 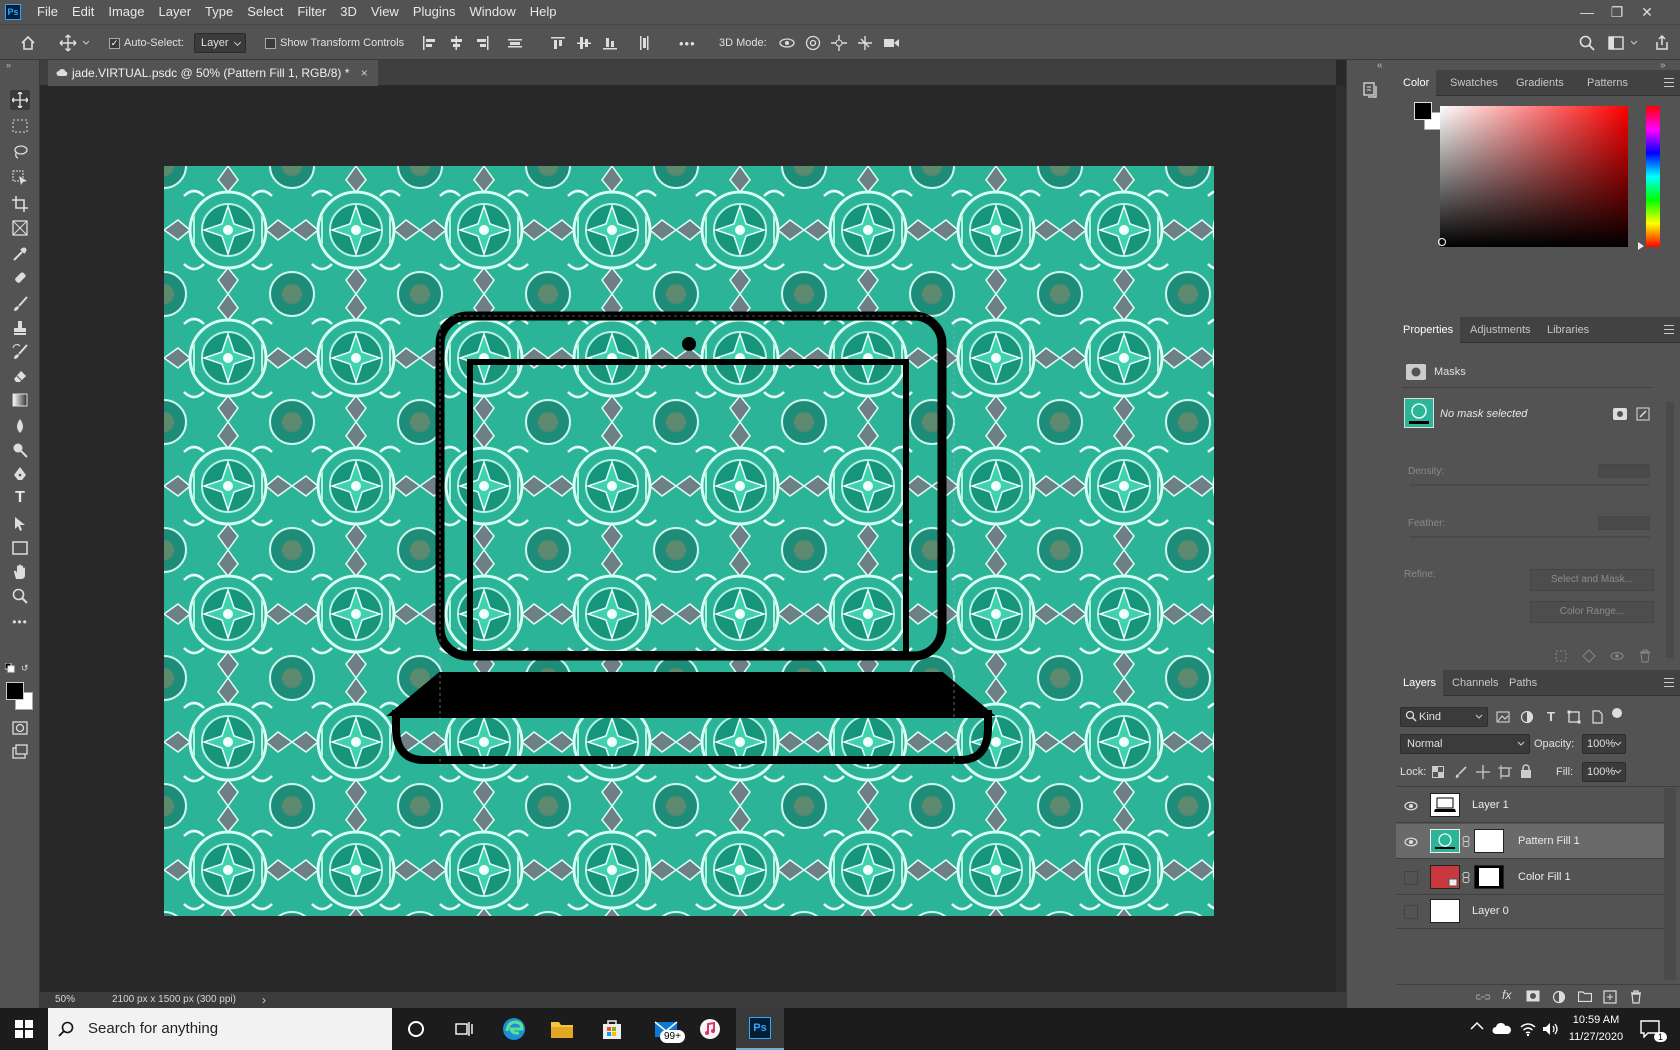 What do you see at coordinates (515, 43) in the screenshot?
I see `distribute-icon` at bounding box center [515, 43].